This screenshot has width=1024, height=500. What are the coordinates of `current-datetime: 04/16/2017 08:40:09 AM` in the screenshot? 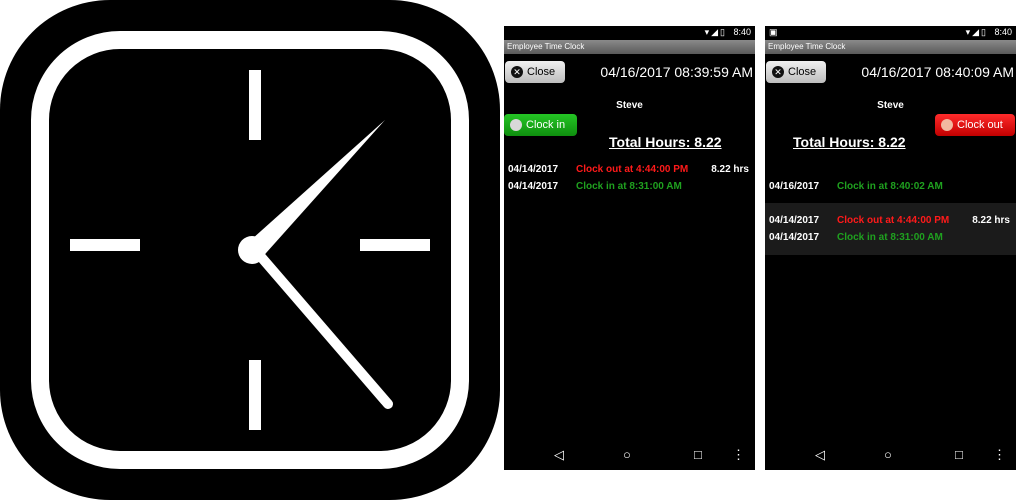 It's located at (937, 72).